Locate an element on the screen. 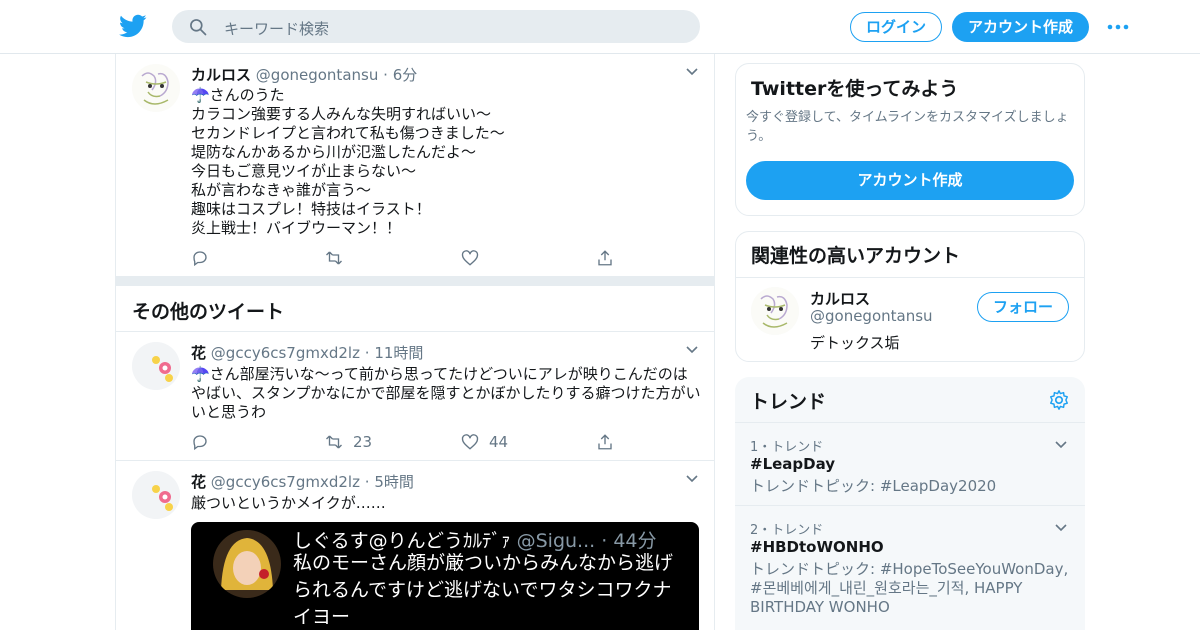 The width and height of the screenshot is (1200, 630). tweet-author-handle: @gonegontansu is located at coordinates (317, 75).